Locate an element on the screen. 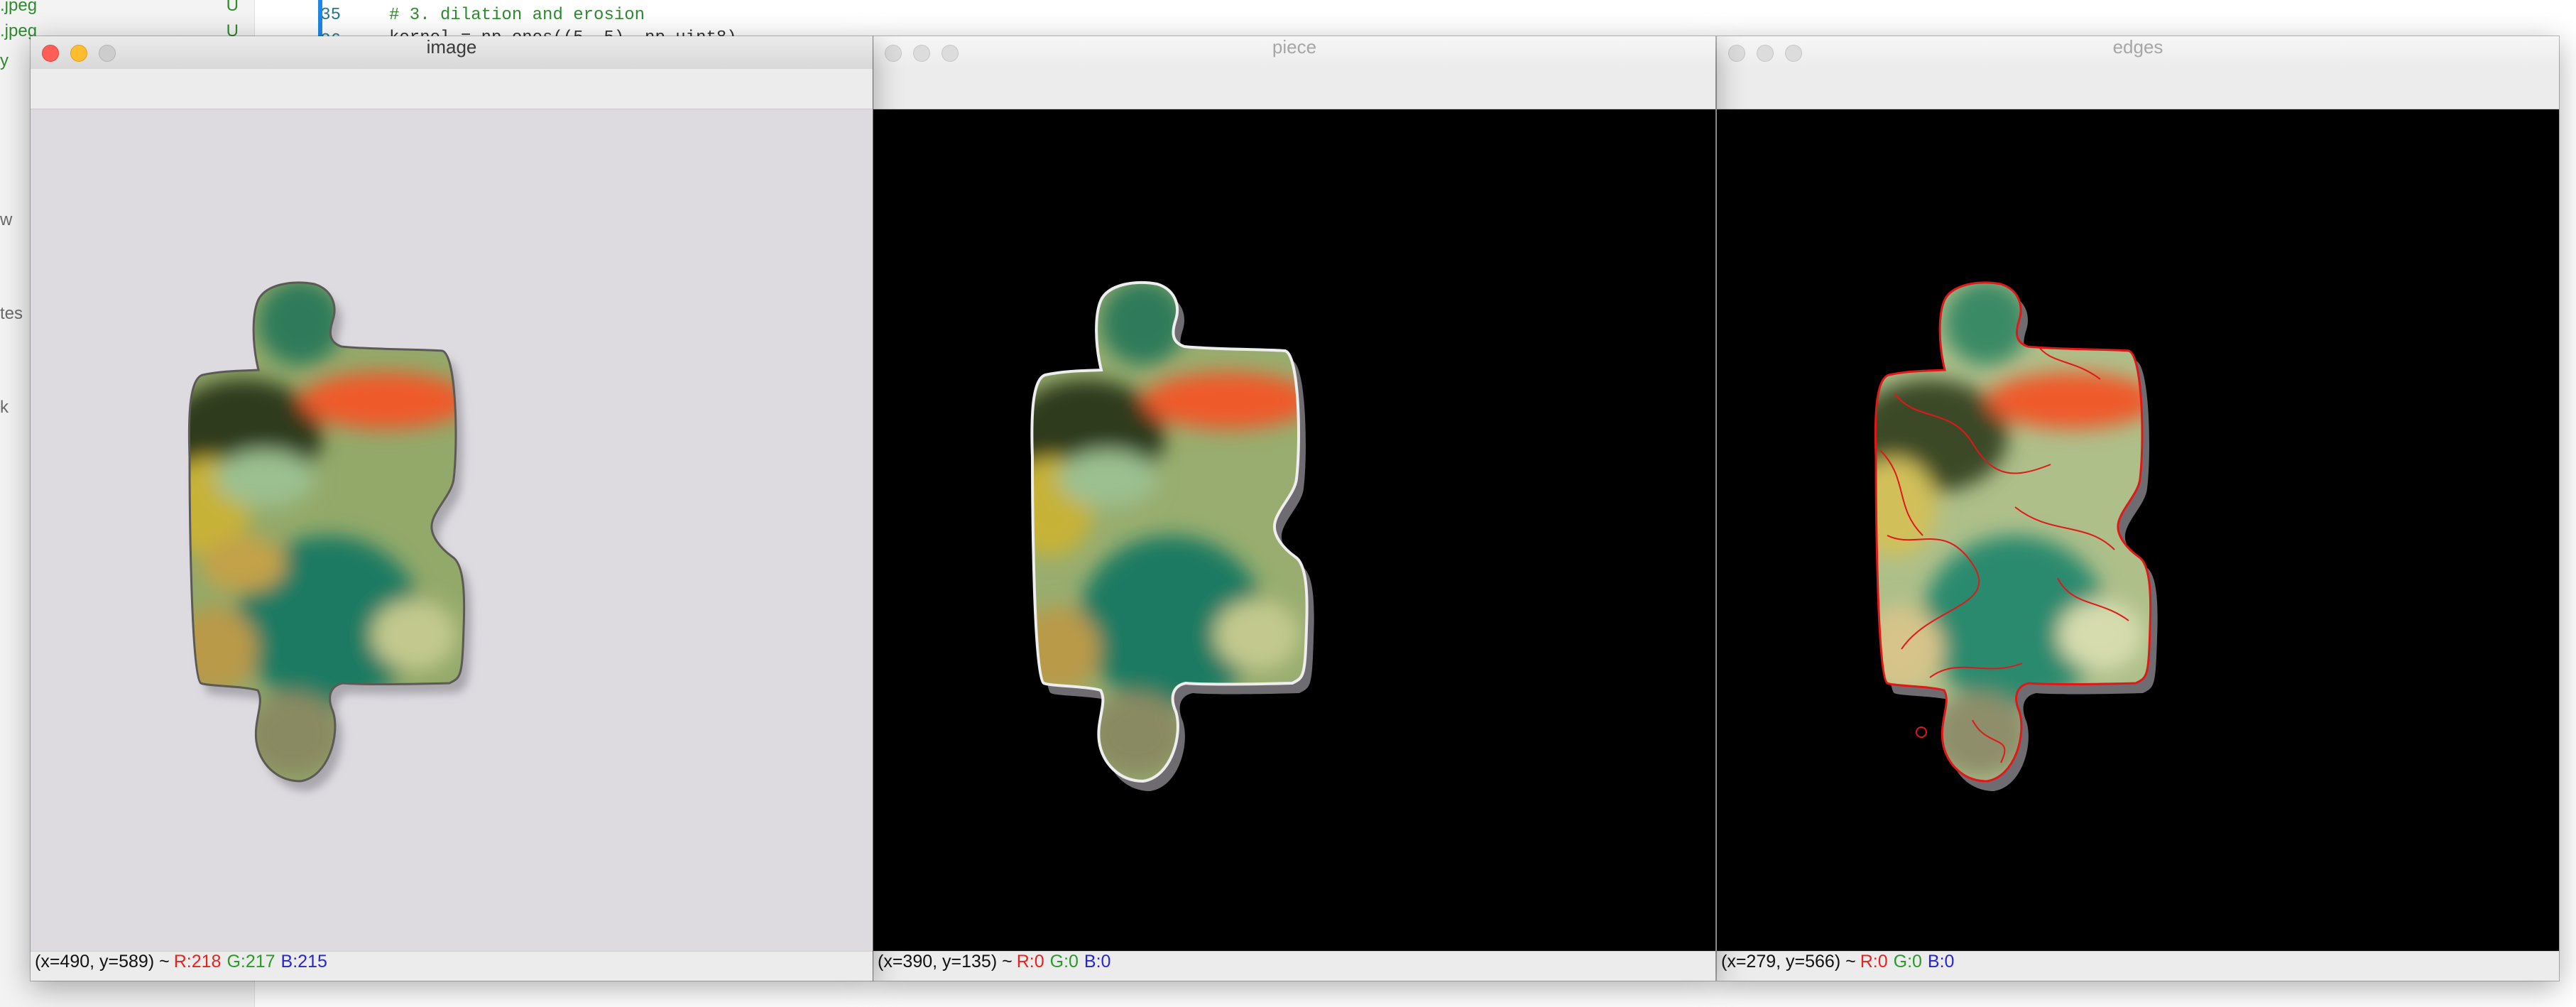 The height and width of the screenshot is (1007, 2576). sidebar-text-fragment: k is located at coordinates (4, 407).